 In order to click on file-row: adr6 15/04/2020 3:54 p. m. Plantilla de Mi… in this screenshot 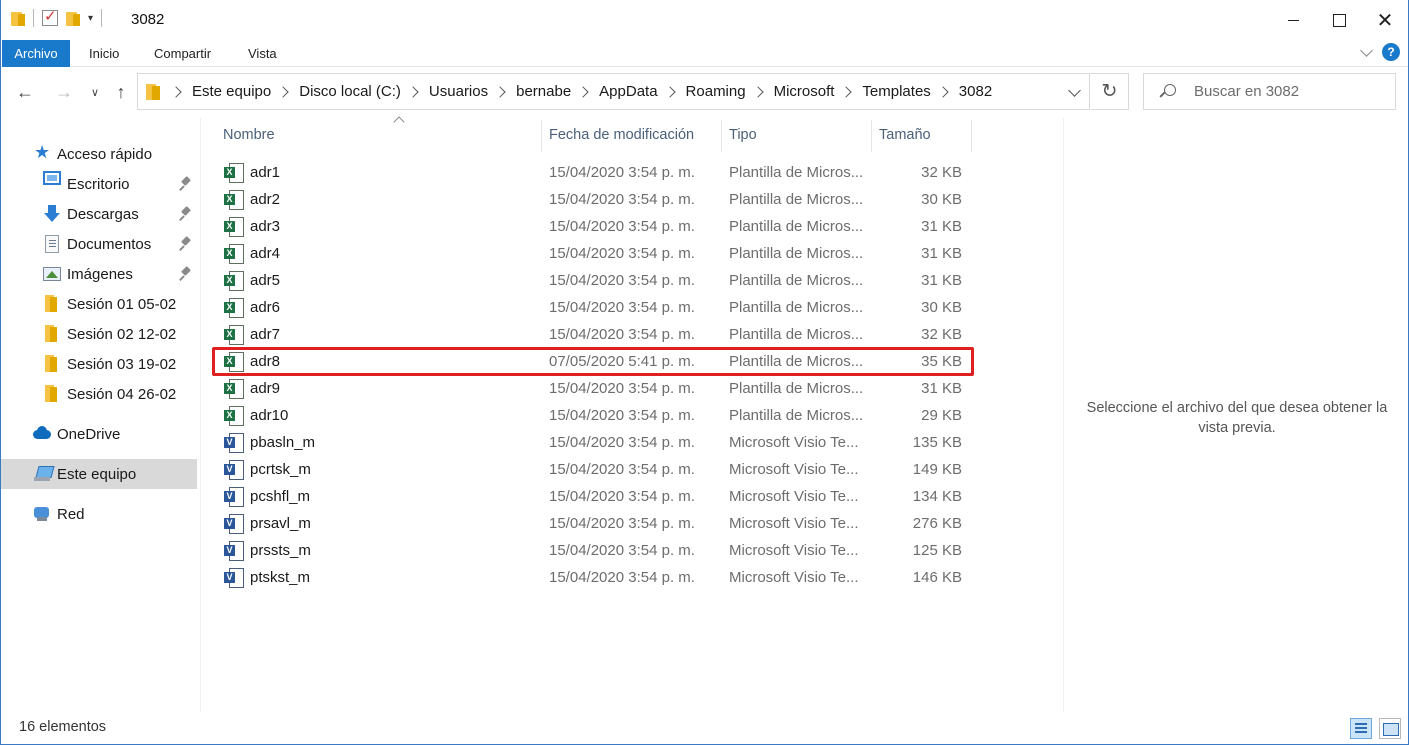, I will do `click(593, 307)`.